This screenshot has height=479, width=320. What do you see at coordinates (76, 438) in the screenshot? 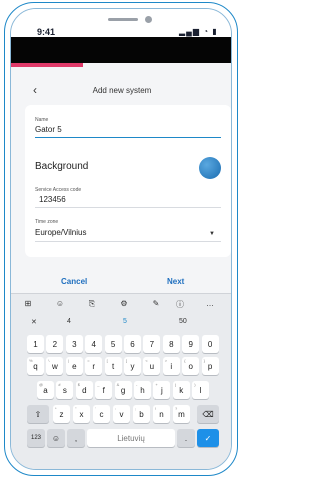
I see `comma-key: ,` at bounding box center [76, 438].